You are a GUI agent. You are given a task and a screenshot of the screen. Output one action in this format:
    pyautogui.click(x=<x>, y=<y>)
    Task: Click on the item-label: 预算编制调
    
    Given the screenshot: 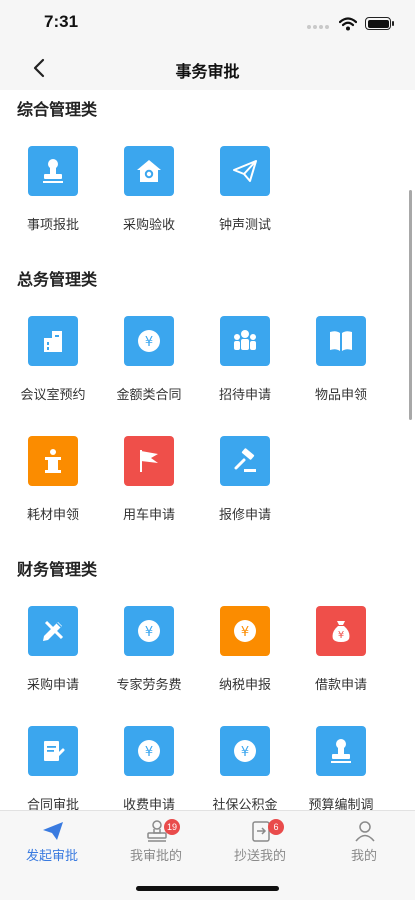 What is the action you would take?
    pyautogui.click(x=341, y=804)
    